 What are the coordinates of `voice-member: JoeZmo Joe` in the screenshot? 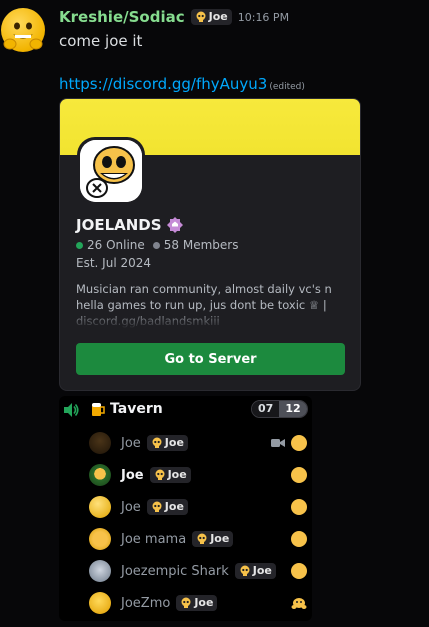 It's located at (200, 603).